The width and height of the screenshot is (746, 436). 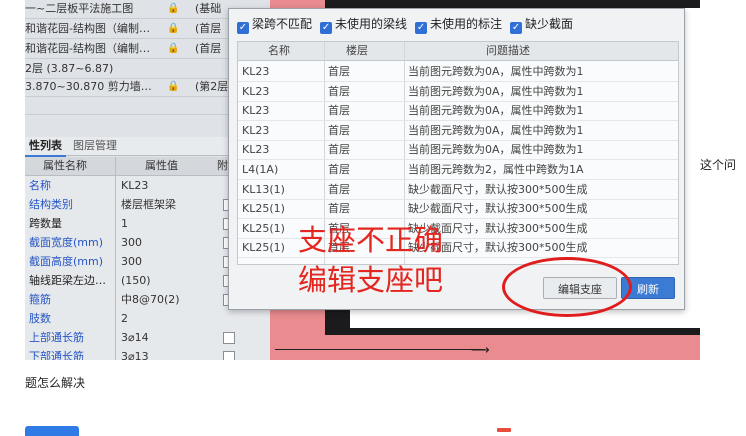 I want to click on column-divider, so click(x=115, y=258).